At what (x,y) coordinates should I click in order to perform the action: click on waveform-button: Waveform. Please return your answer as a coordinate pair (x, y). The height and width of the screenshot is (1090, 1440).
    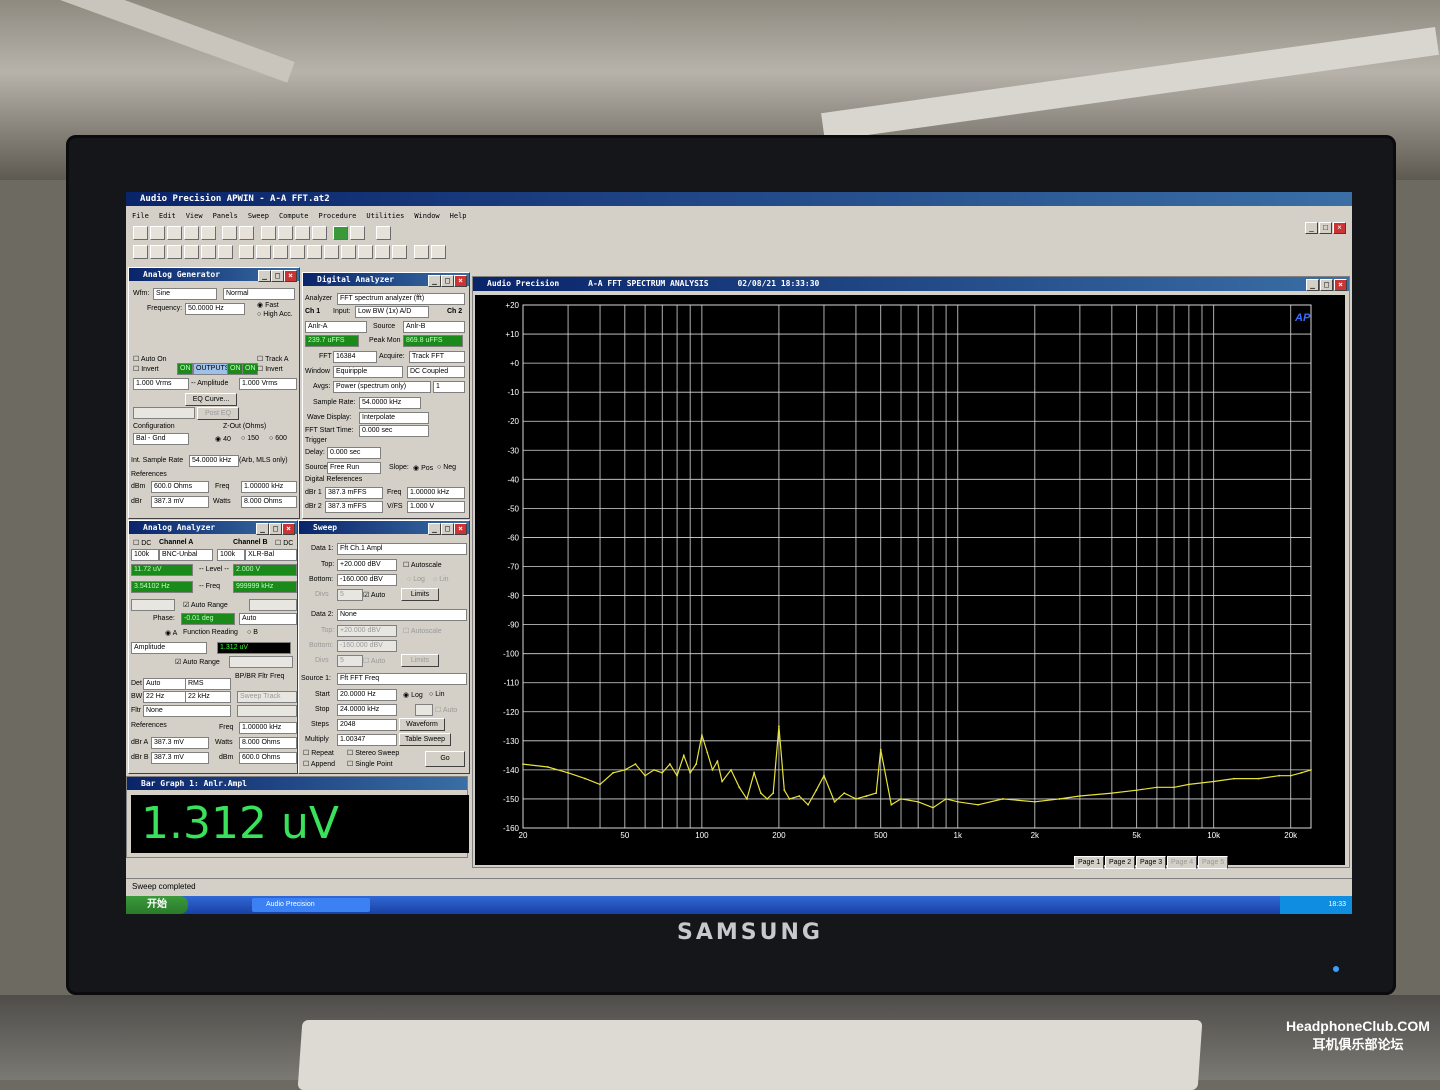
    Looking at the image, I should click on (422, 724).